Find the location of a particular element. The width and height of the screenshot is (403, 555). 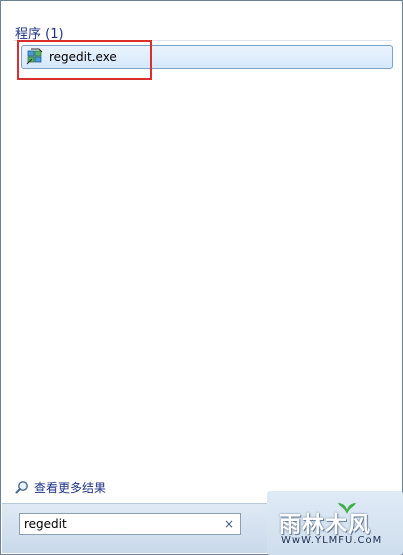

see-more-results-label: 查看更多结果 is located at coordinates (70, 488).